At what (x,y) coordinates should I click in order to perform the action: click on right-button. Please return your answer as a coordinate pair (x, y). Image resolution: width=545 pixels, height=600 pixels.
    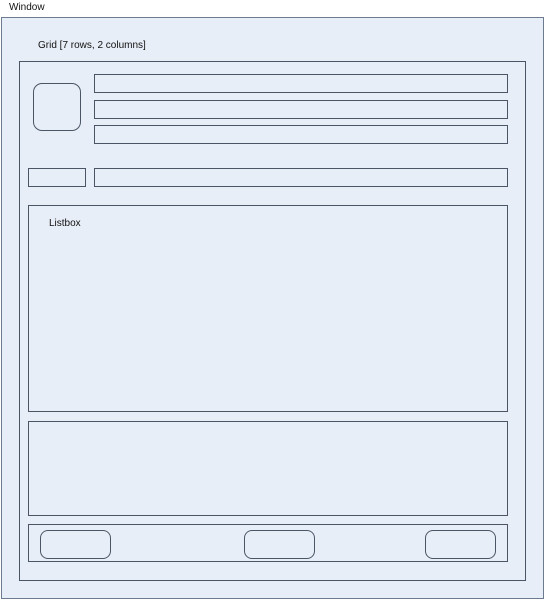
    Looking at the image, I should click on (460, 544).